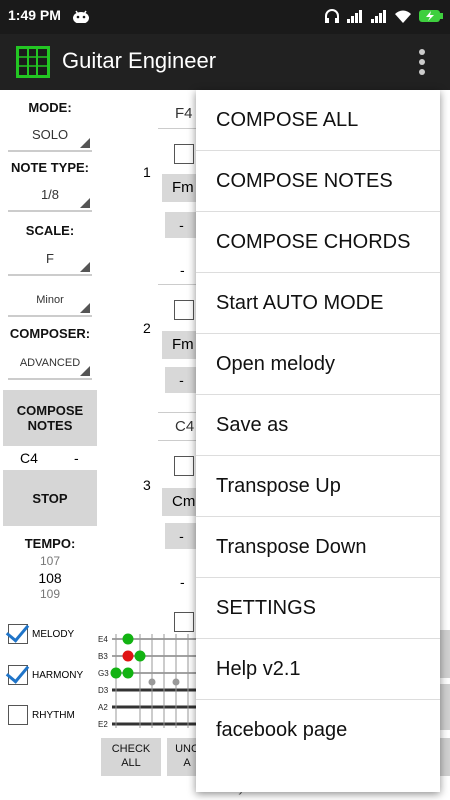  I want to click on row3-chord: Cm, so click(180, 502).